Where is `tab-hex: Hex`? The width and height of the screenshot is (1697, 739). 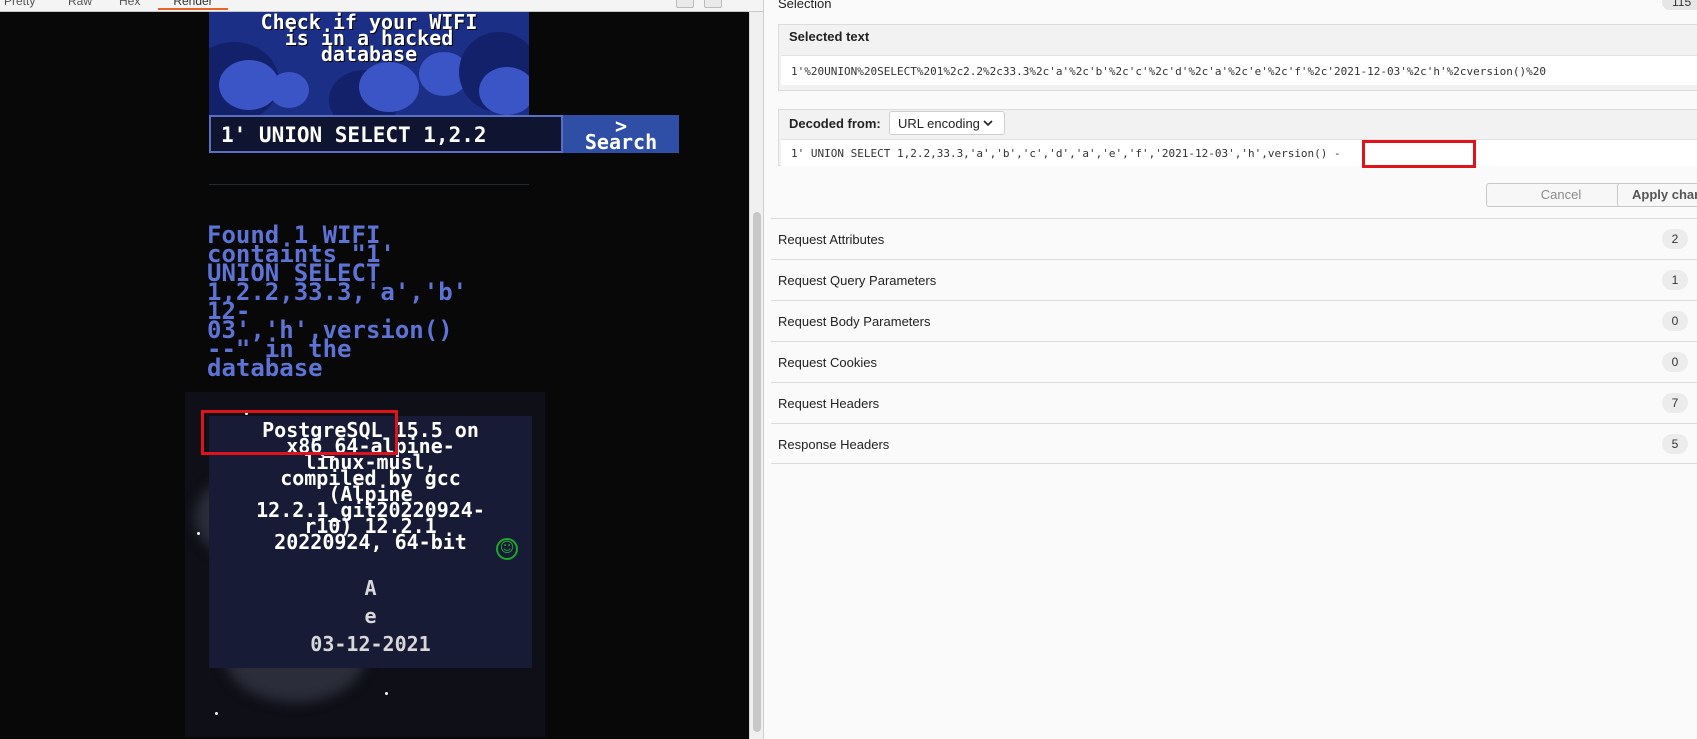
tab-hex: Hex is located at coordinates (129, 5).